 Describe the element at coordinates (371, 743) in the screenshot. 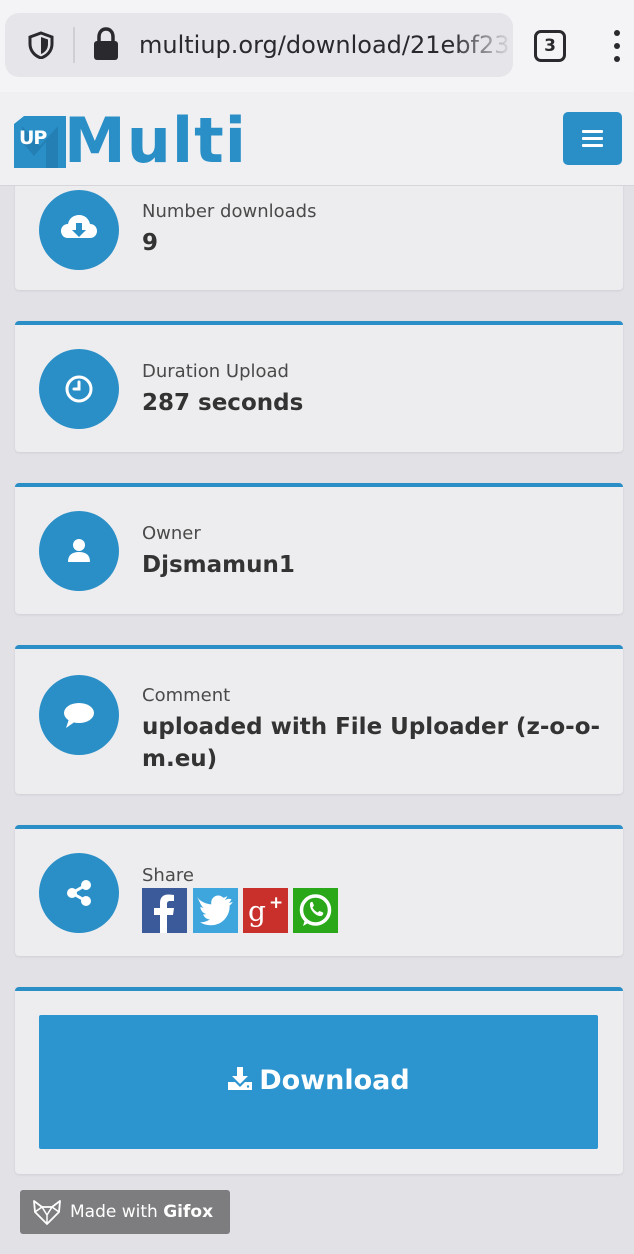

I see `comment-value: uploaded with File Uploader (z-o-o-m.eu)` at that location.